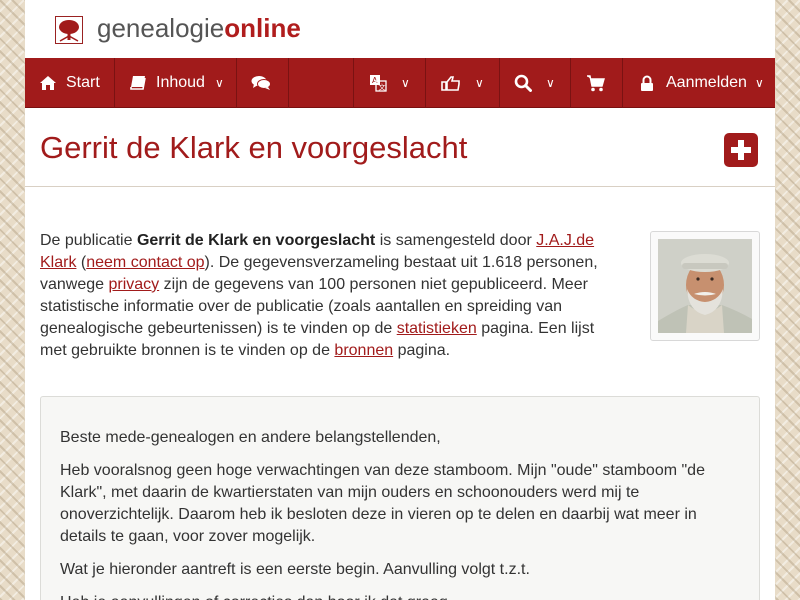 Image resolution: width=800 pixels, height=600 pixels. What do you see at coordinates (456, 240) in the screenshot?
I see `intro-text: is samengesteld door` at bounding box center [456, 240].